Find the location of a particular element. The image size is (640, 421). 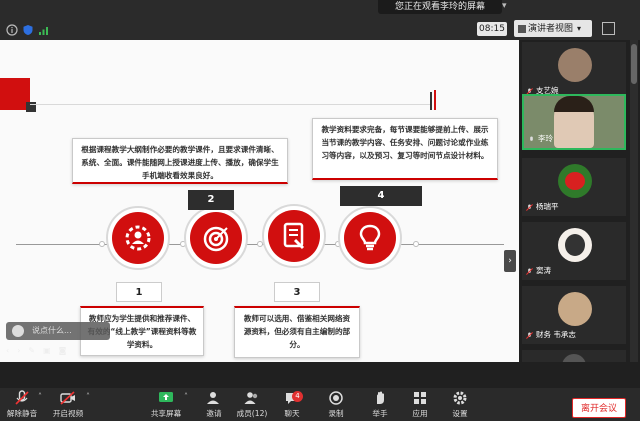

camera-icon: ◙ is located at coordinates (67, 350).